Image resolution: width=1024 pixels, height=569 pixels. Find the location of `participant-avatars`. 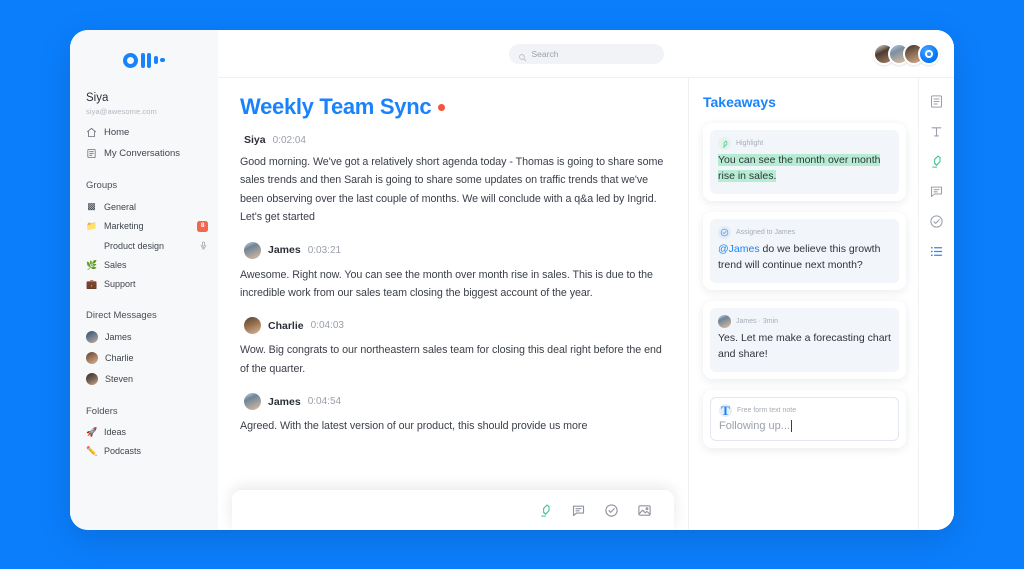

participant-avatars is located at coordinates (906, 53).